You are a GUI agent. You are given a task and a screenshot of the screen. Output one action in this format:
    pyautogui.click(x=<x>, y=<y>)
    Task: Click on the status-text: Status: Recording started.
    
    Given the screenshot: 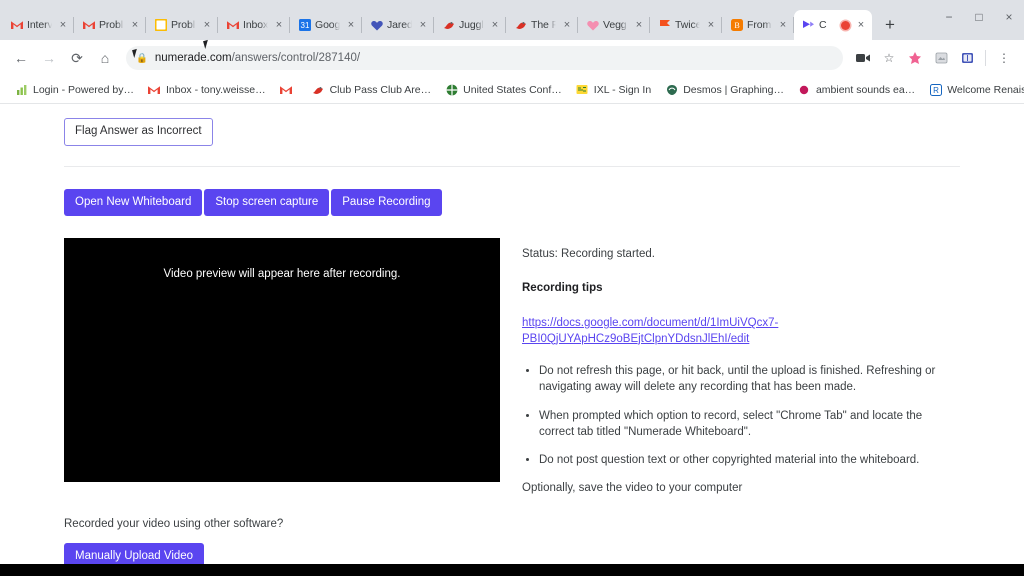 What is the action you would take?
    pyautogui.click(x=588, y=254)
    